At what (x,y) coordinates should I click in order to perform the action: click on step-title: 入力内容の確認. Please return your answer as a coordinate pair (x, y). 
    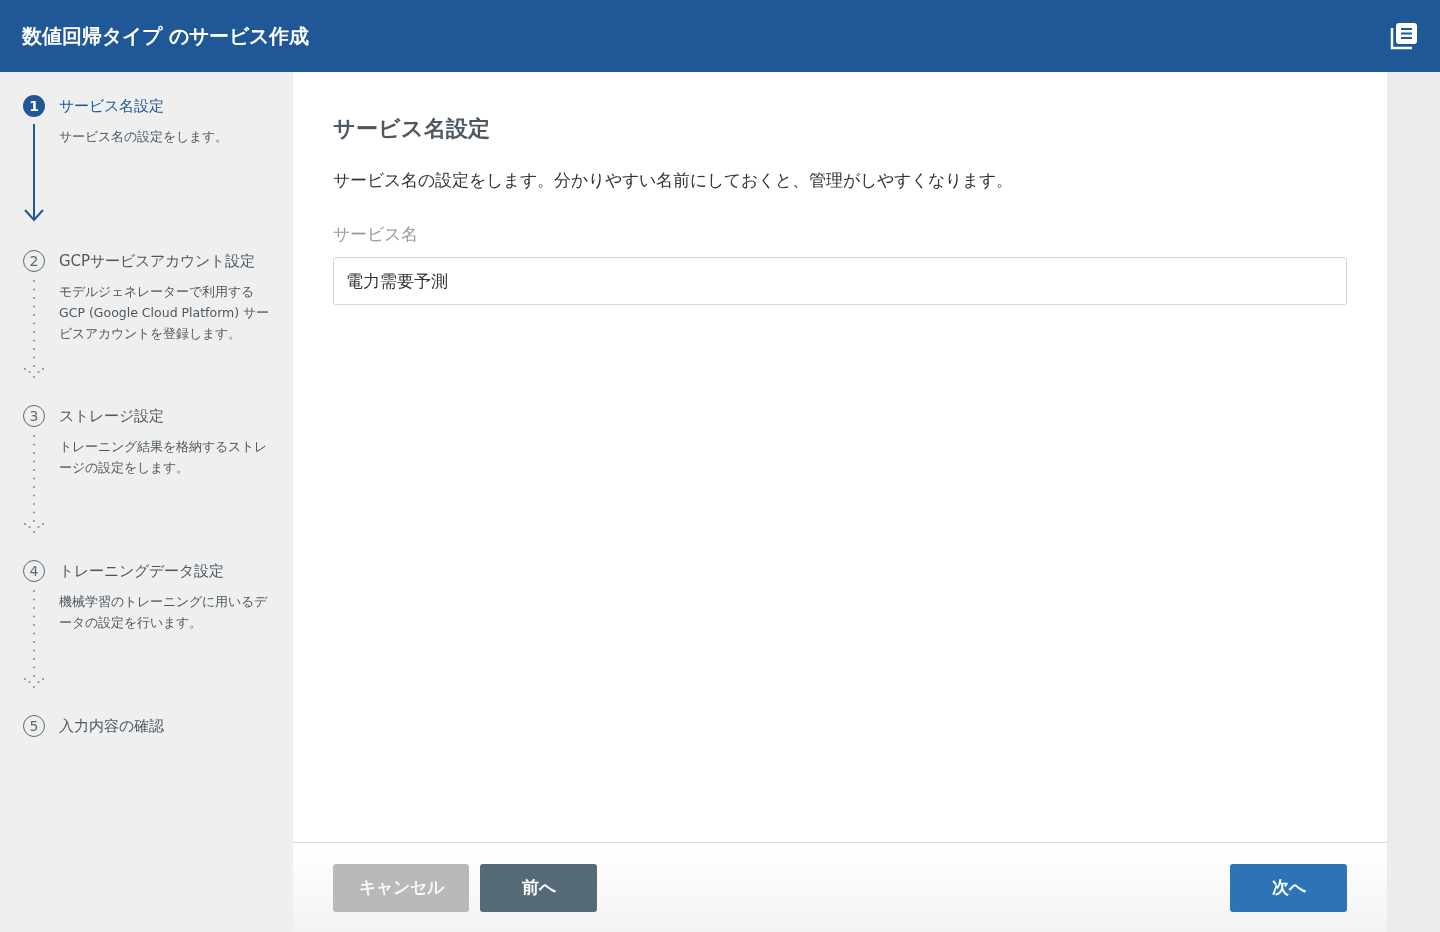
    Looking at the image, I should click on (111, 726).